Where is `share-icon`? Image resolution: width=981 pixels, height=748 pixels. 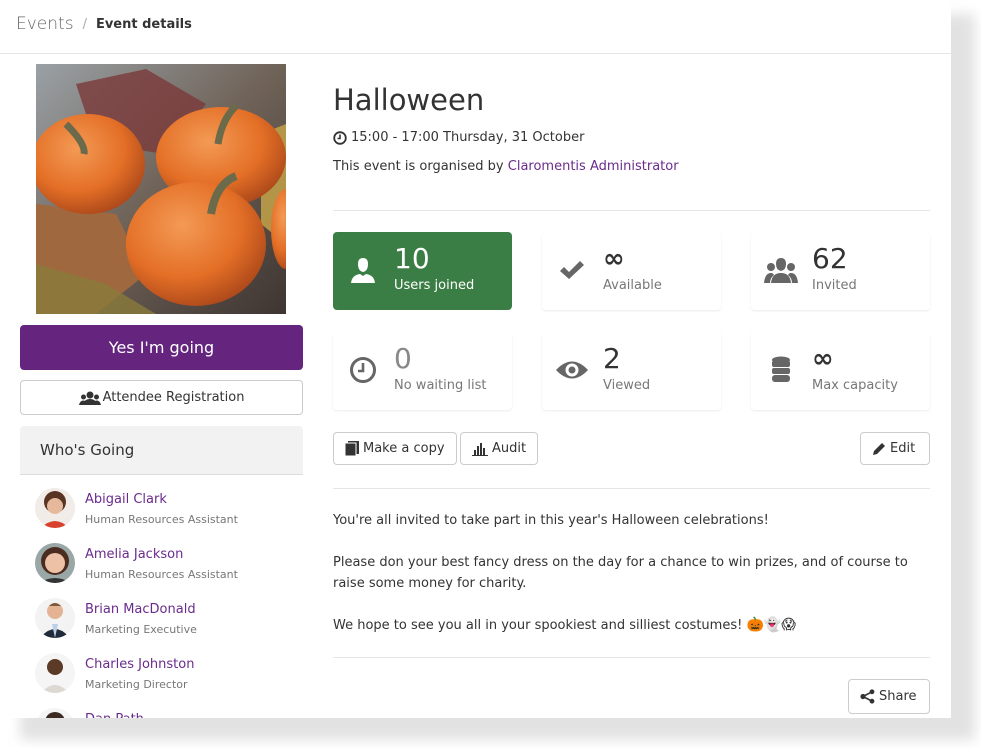 share-icon is located at coordinates (867, 696).